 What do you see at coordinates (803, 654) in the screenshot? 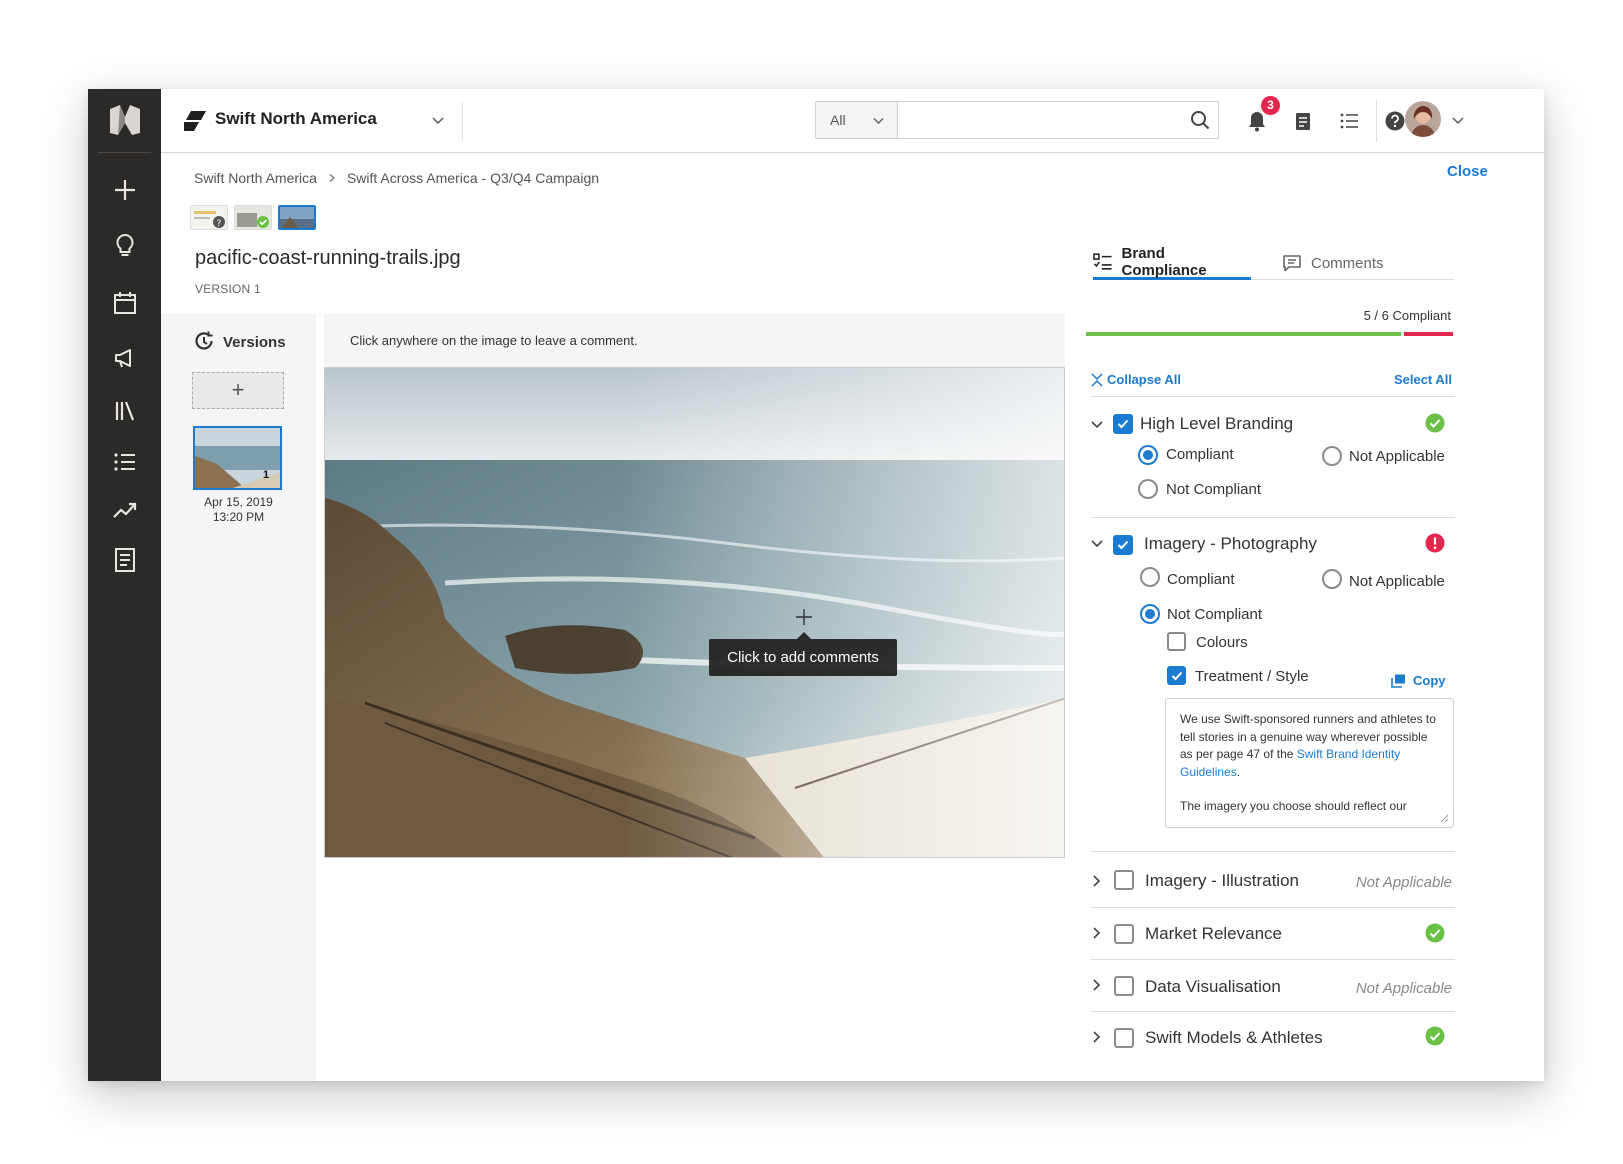
I see `comment-tooltip: Click to add comments` at bounding box center [803, 654].